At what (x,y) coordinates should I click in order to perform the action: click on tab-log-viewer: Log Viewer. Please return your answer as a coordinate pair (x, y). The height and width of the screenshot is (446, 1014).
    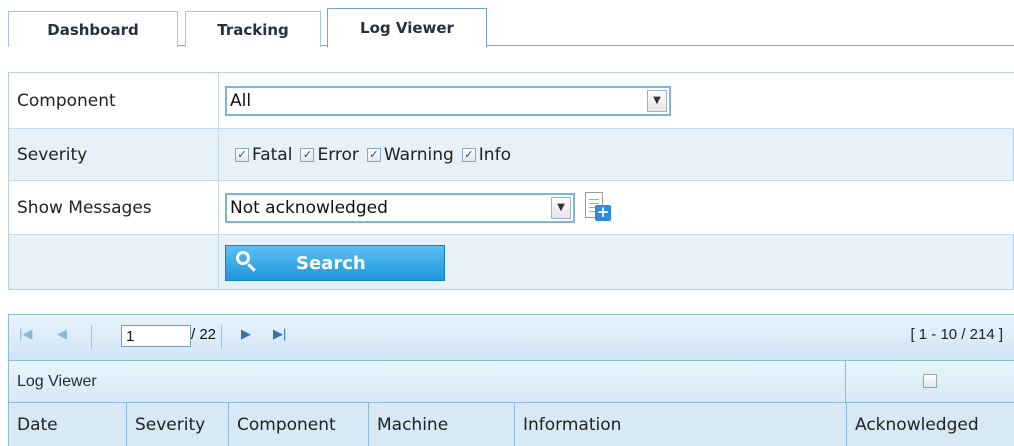
    Looking at the image, I should click on (407, 28).